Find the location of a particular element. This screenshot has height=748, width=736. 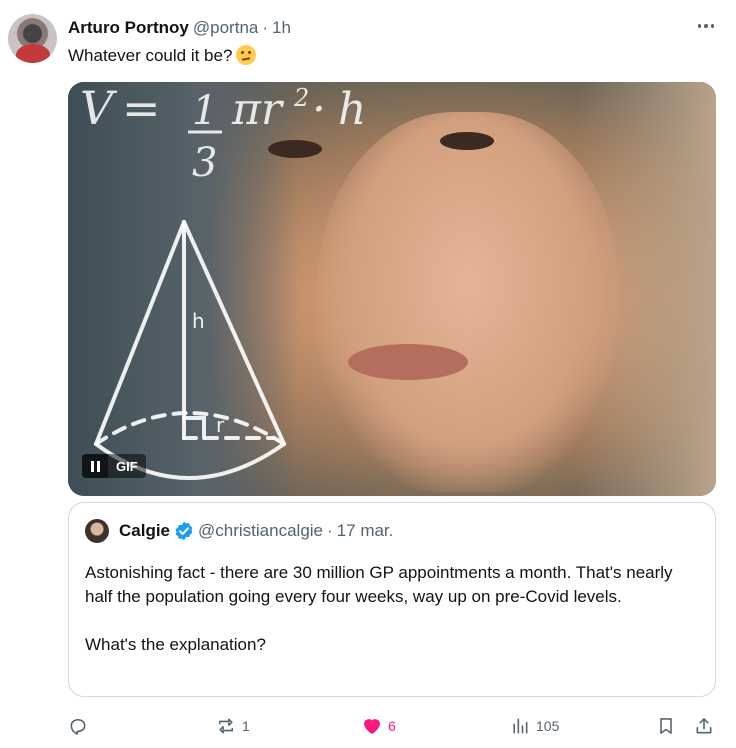

like-count: 6 is located at coordinates (392, 726).